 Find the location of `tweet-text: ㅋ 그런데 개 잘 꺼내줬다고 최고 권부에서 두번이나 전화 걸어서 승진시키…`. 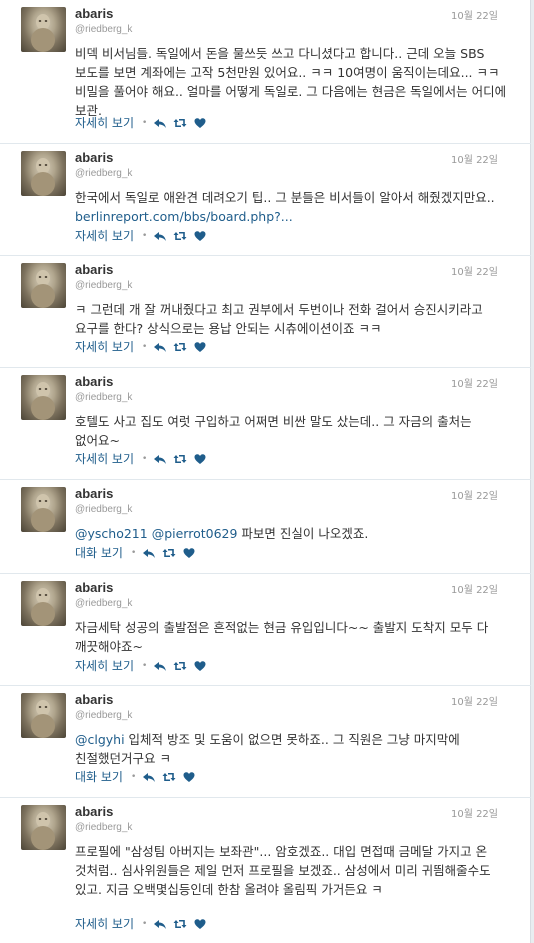

tweet-text: ㅋ 그런데 개 잘 꺼내줬다고 최고 권부에서 두번이나 전화 걸어서 승진시키… is located at coordinates (279, 319).